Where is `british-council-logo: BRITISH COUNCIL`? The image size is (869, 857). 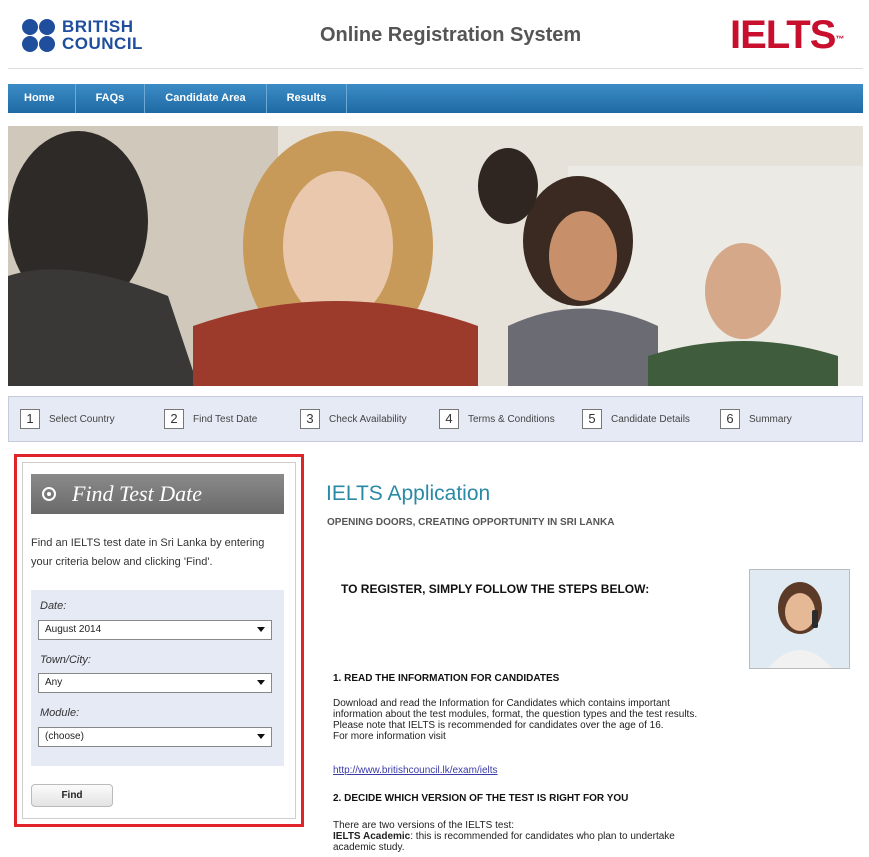 british-council-logo: BRITISH COUNCIL is located at coordinates (82, 36).